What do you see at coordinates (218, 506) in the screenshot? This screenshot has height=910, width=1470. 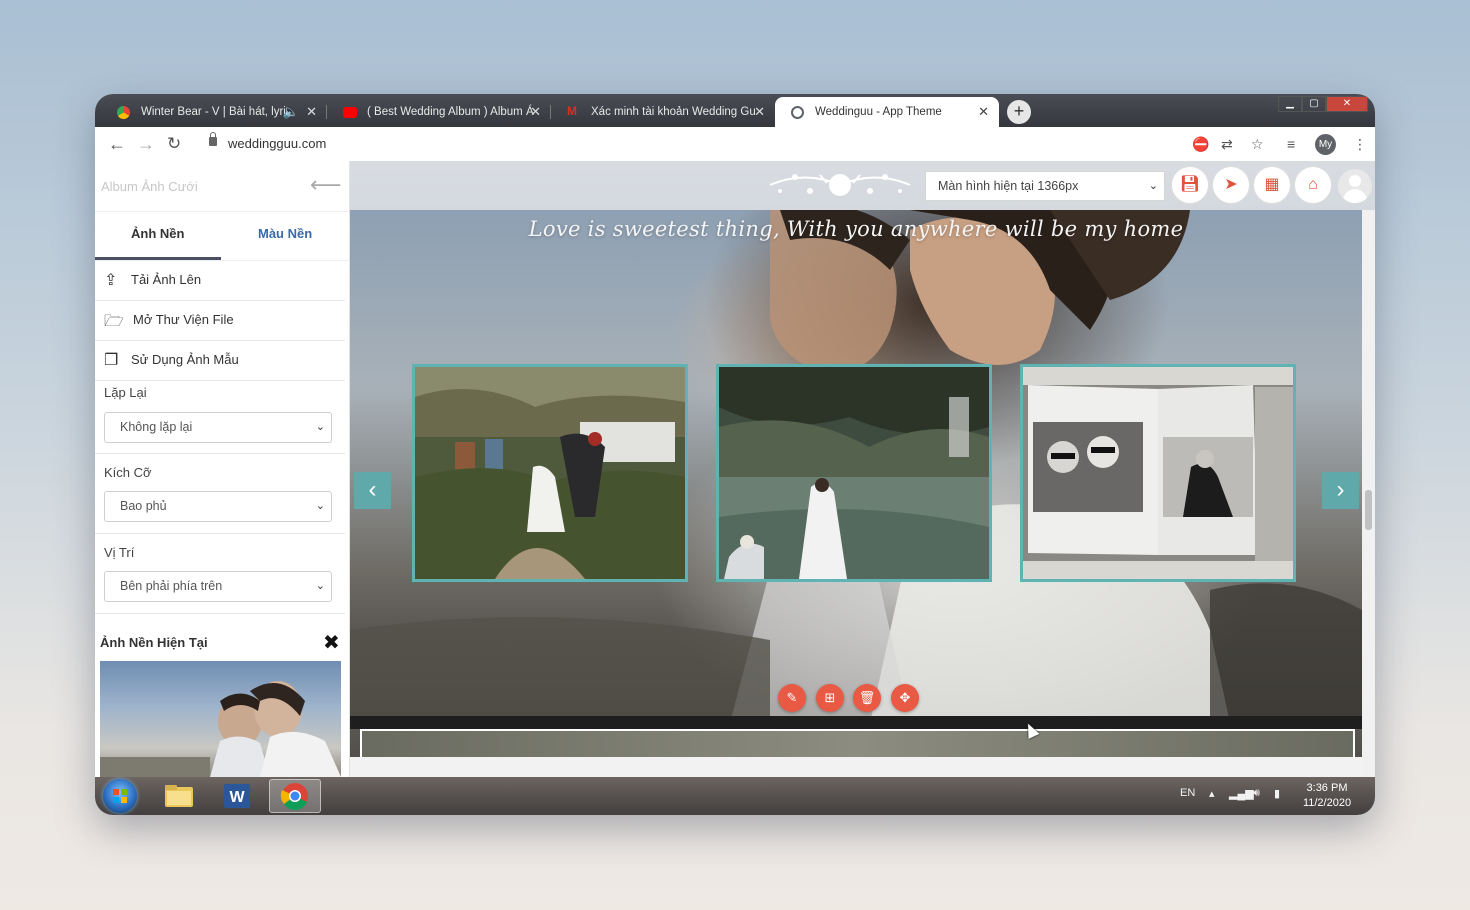 I see `size-select: Bao phủ ⌄` at bounding box center [218, 506].